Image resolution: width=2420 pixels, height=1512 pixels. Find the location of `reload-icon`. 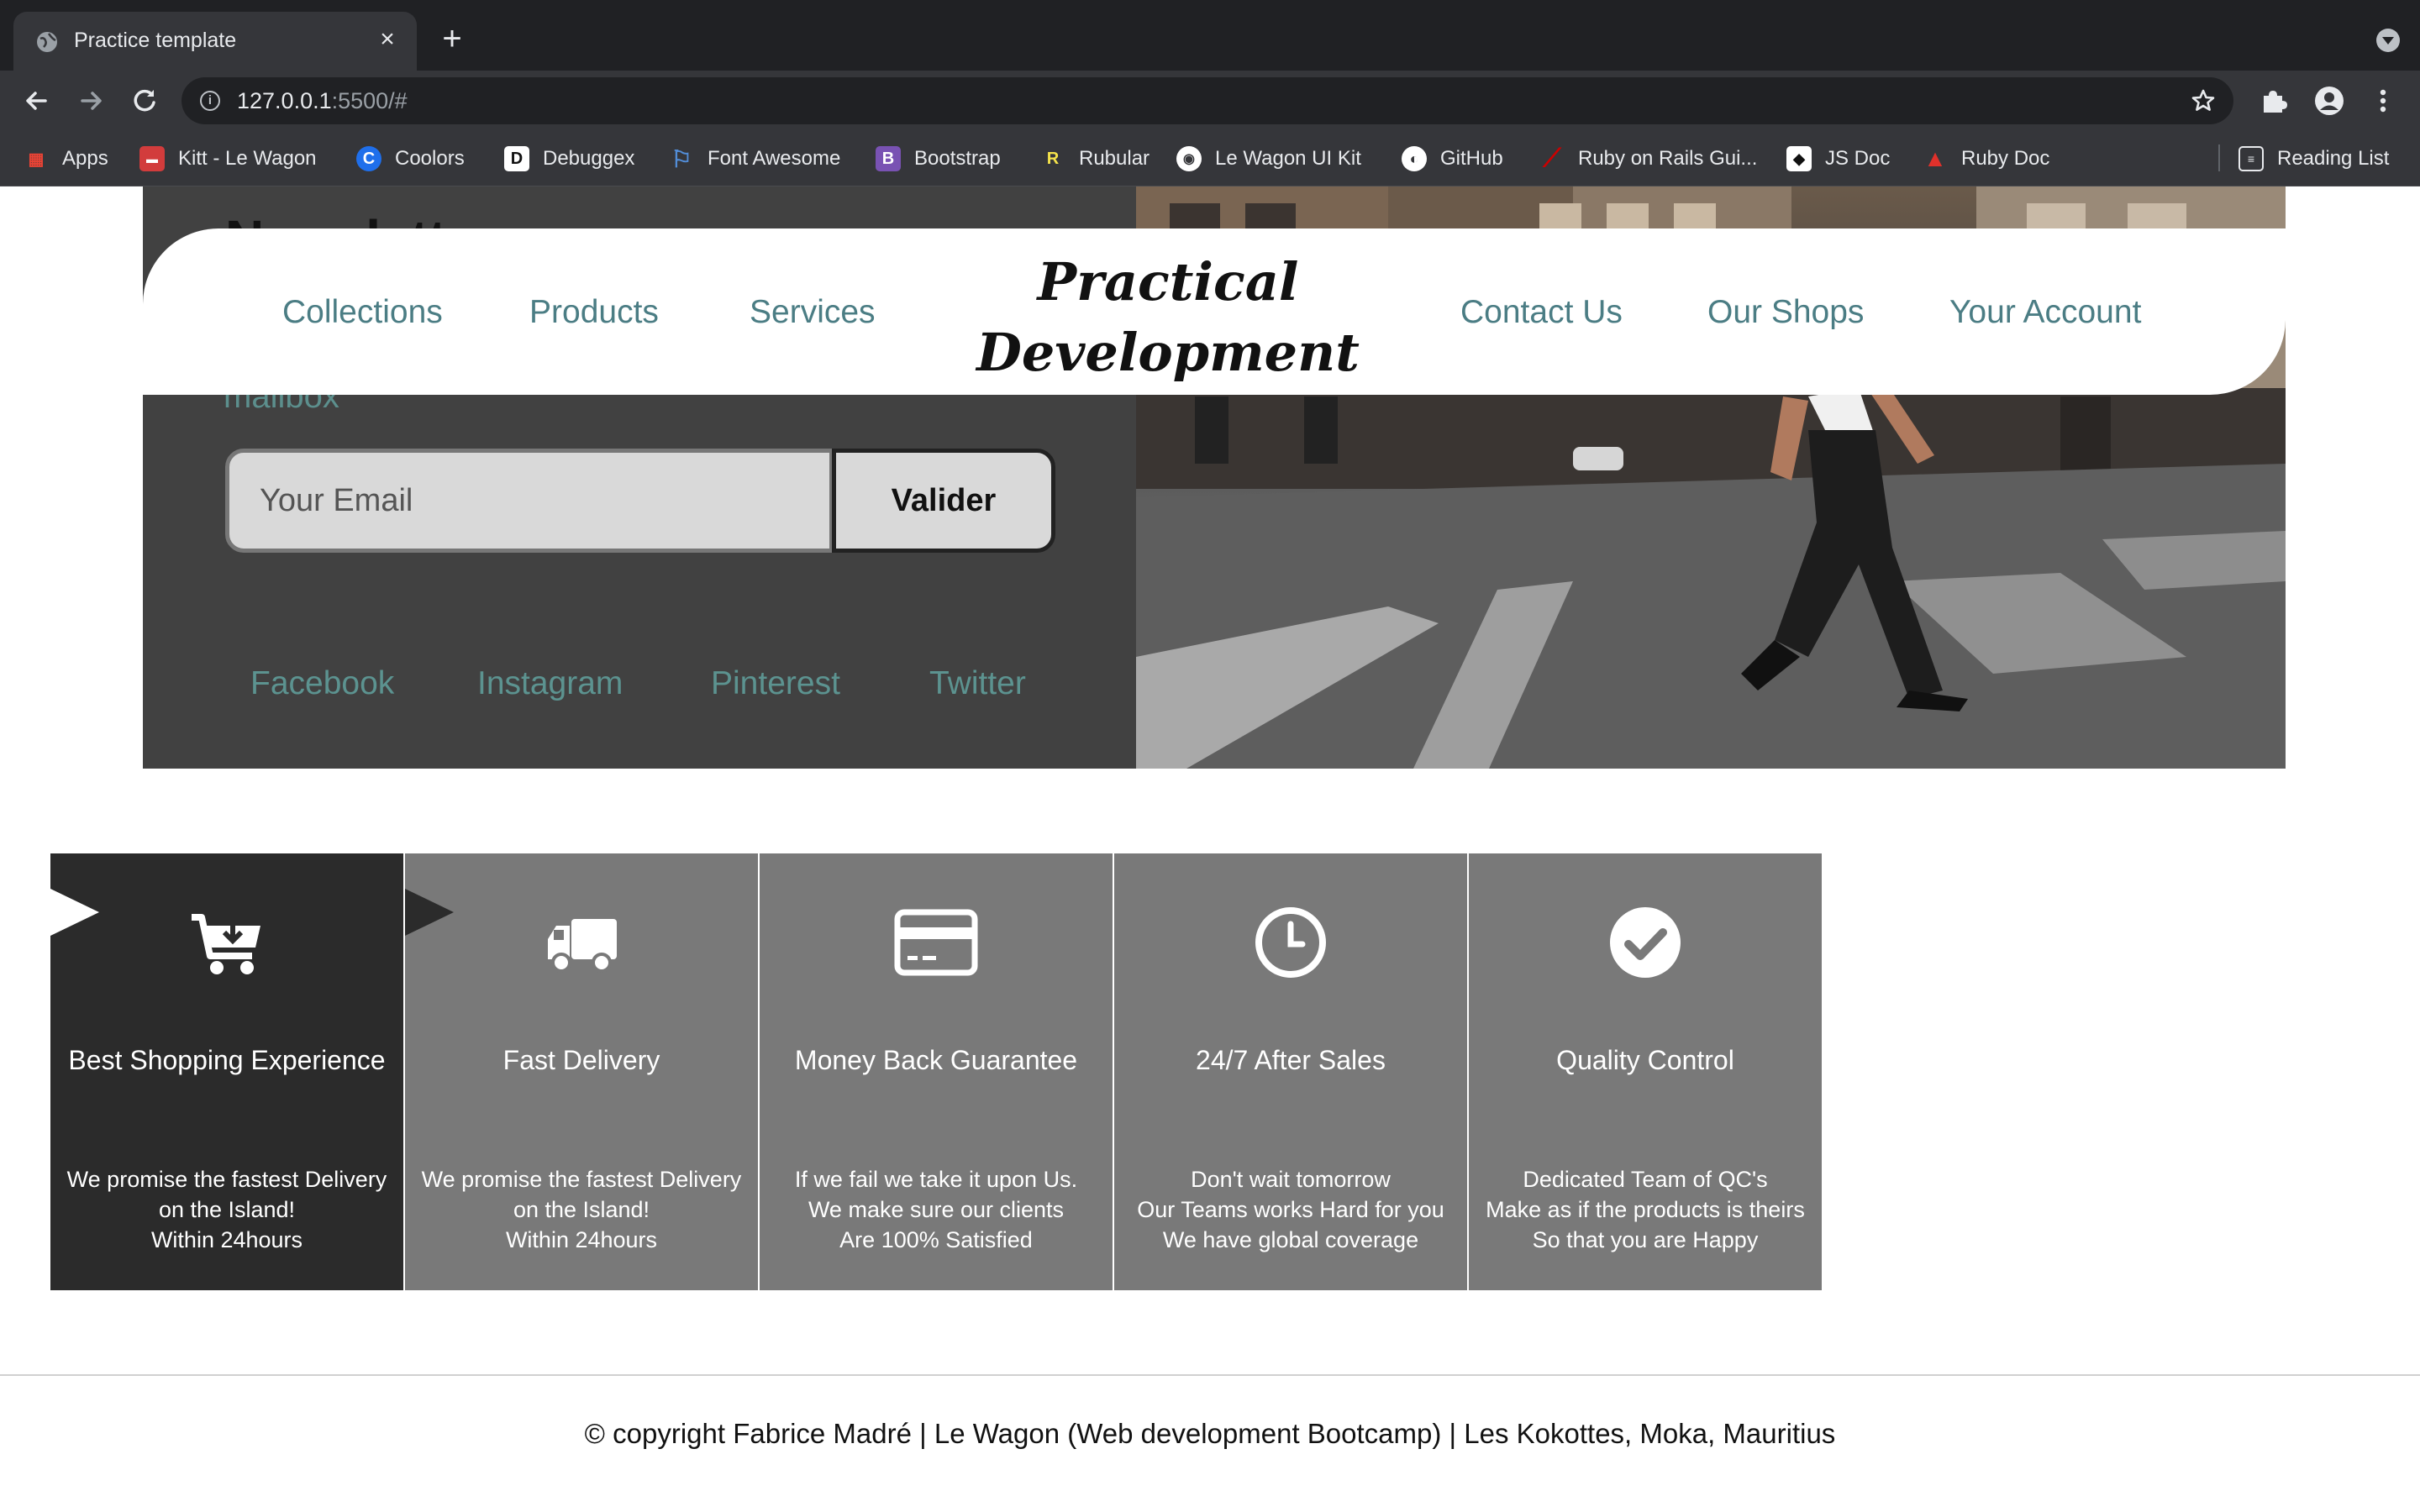

reload-icon is located at coordinates (144, 100).